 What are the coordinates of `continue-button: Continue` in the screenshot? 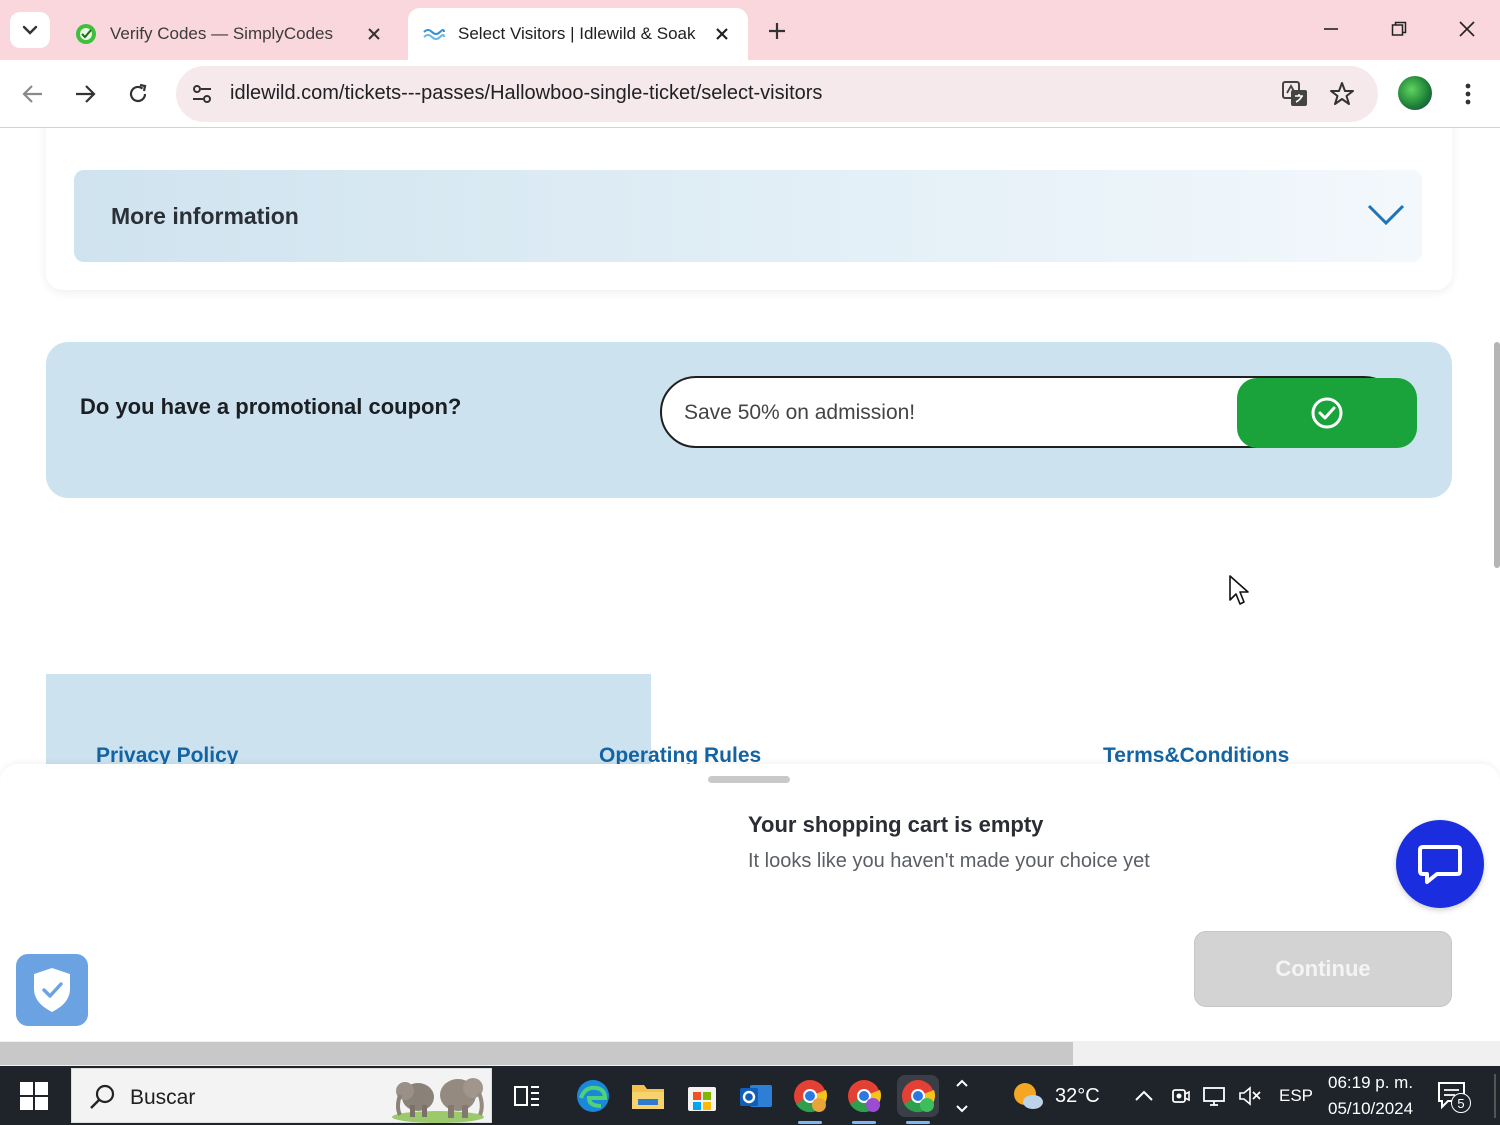 It's located at (1323, 969).